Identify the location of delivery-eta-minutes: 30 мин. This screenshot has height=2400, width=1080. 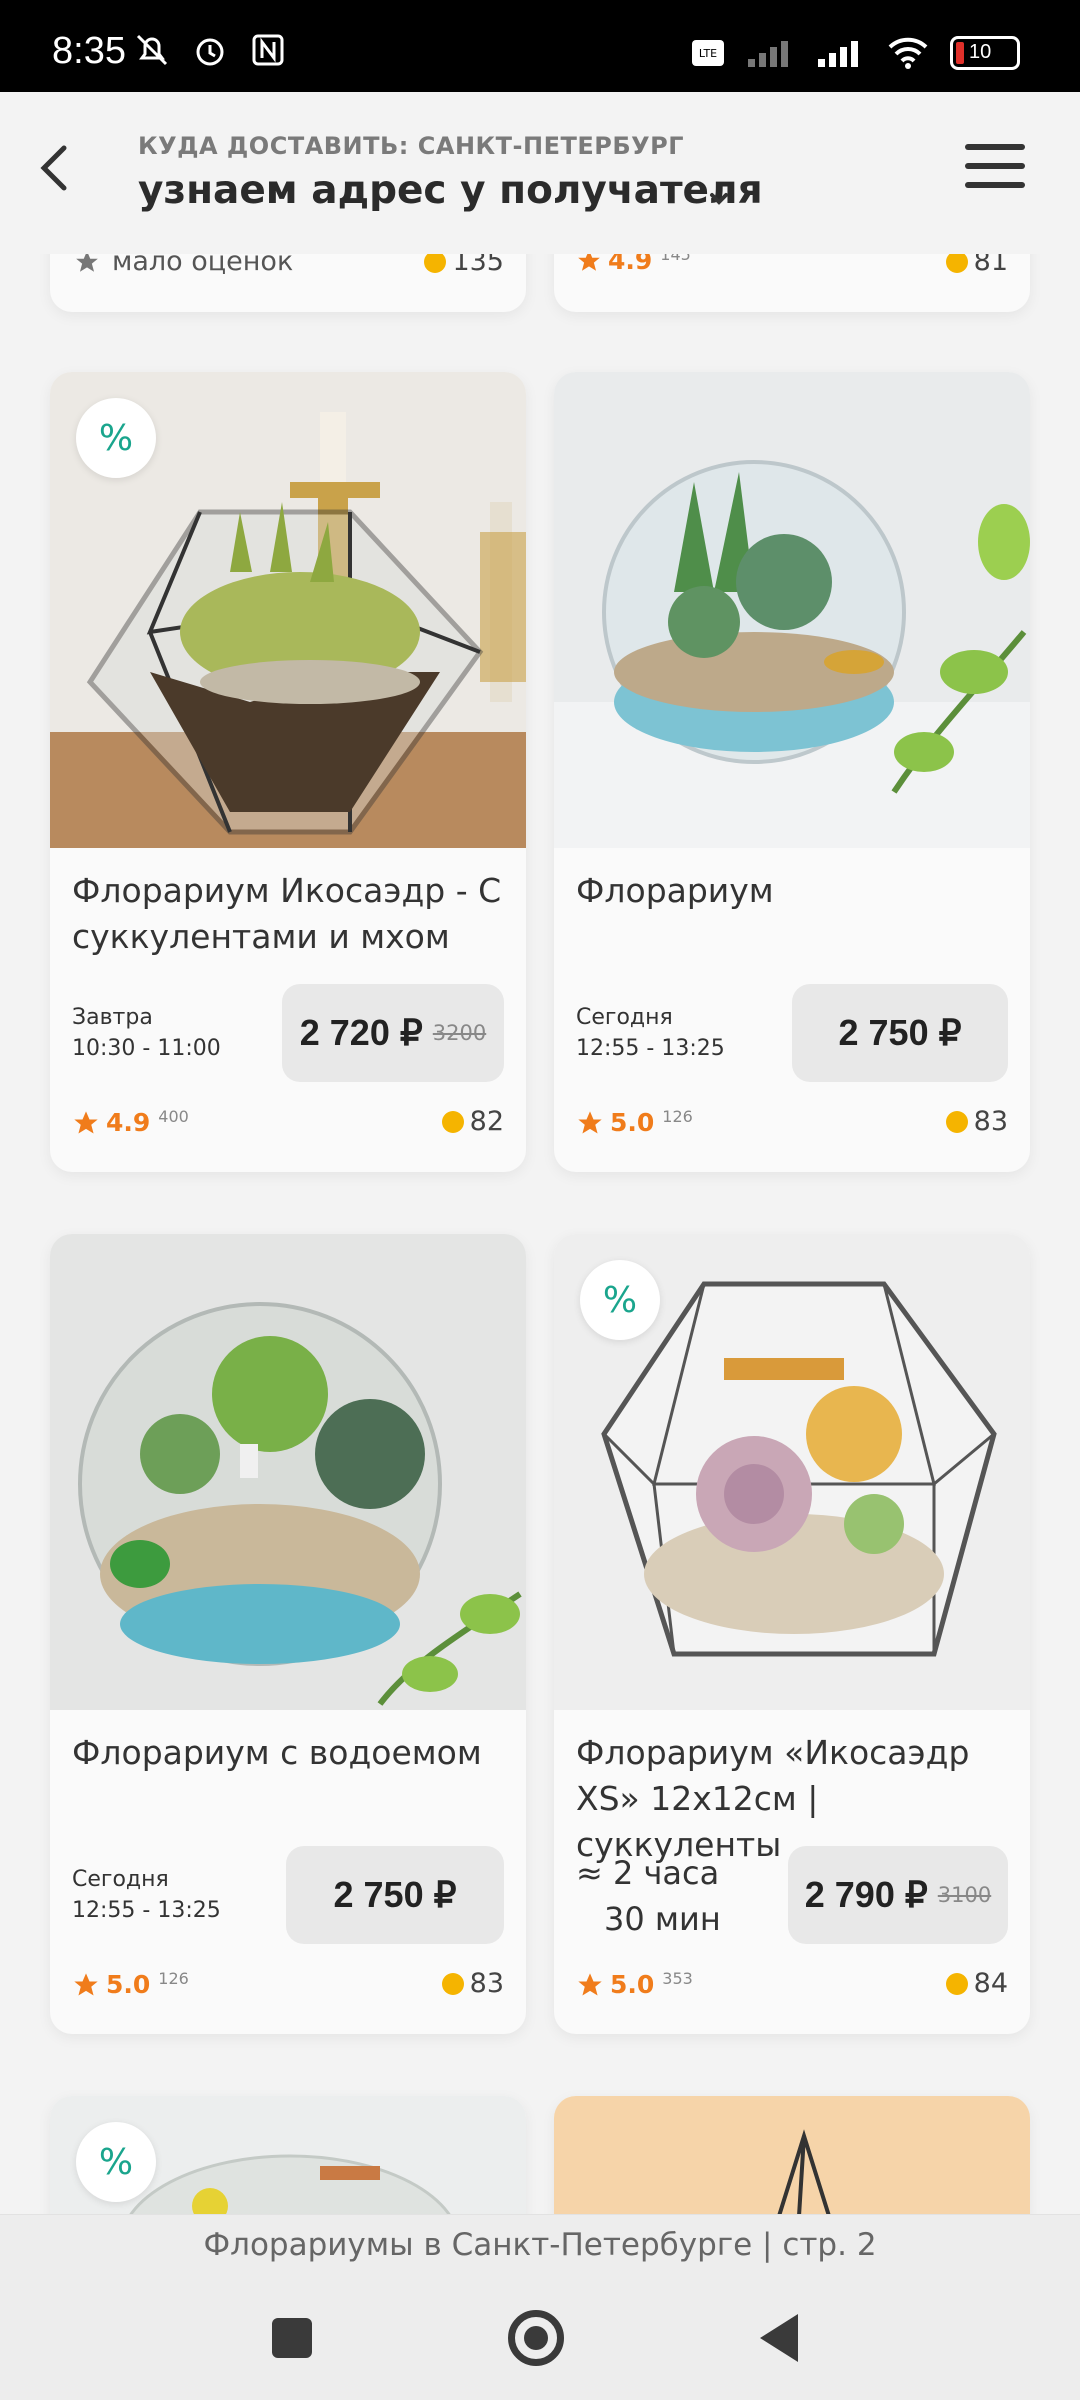
(662, 1919).